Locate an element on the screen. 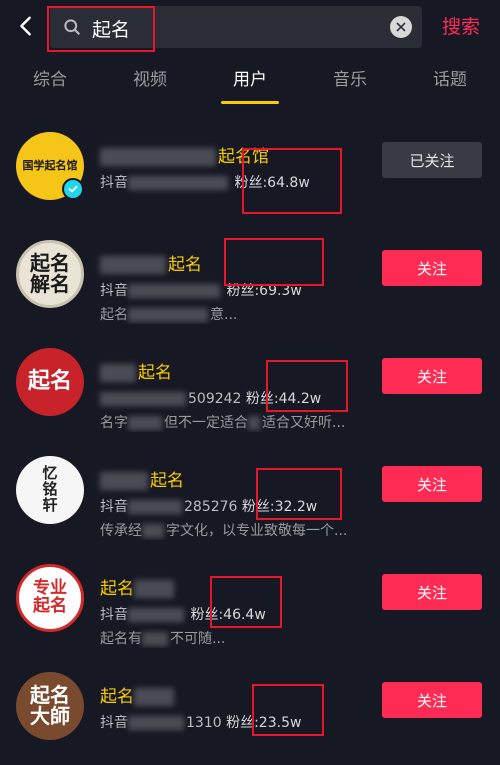 The width and height of the screenshot is (500, 765). back-button is located at coordinates (26, 26).